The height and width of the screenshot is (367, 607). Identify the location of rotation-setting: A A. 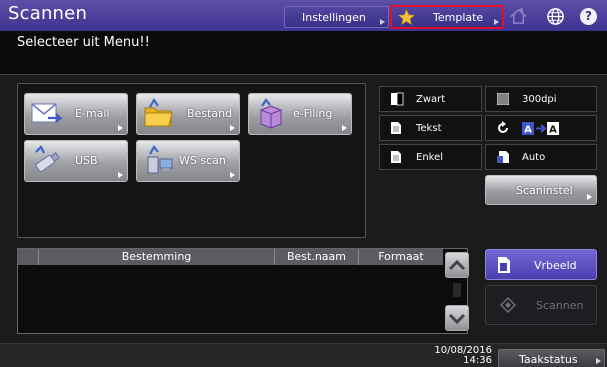
(541, 128).